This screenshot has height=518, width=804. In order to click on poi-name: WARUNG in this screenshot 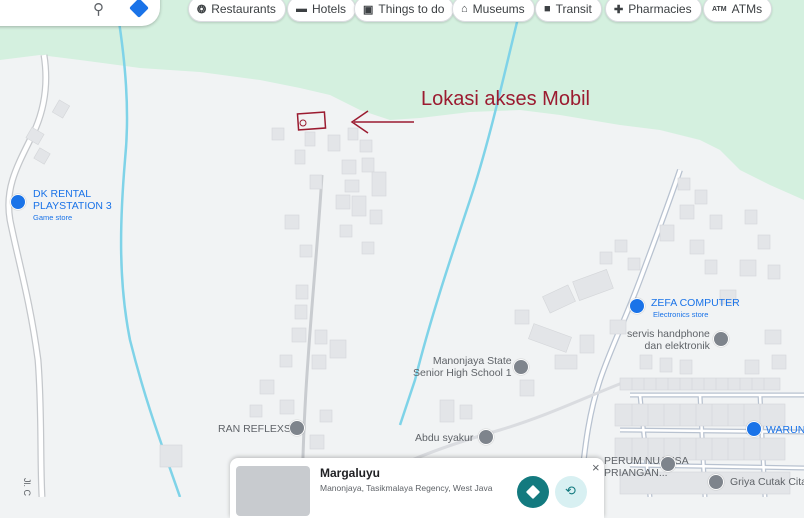, I will do `click(785, 430)`.